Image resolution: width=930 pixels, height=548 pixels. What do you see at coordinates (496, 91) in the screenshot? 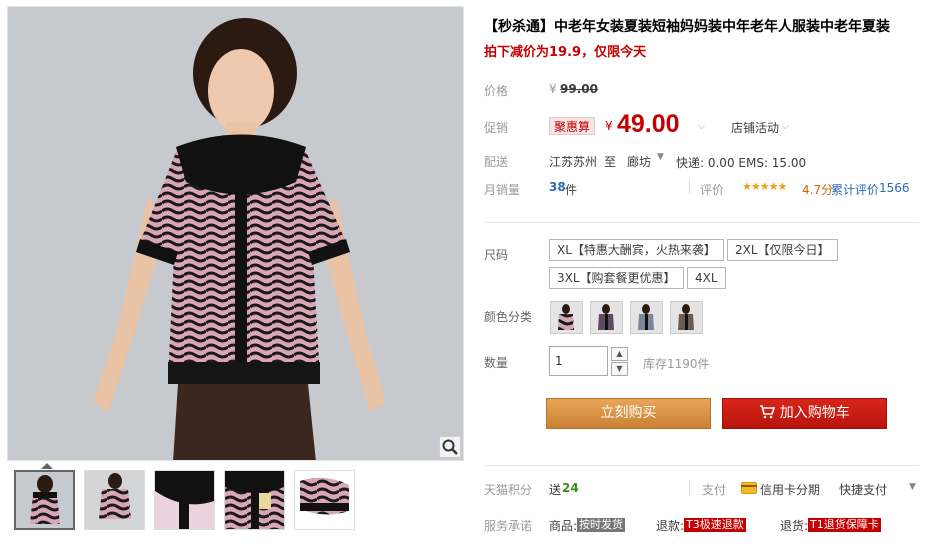
I see `price-label: 价格` at bounding box center [496, 91].